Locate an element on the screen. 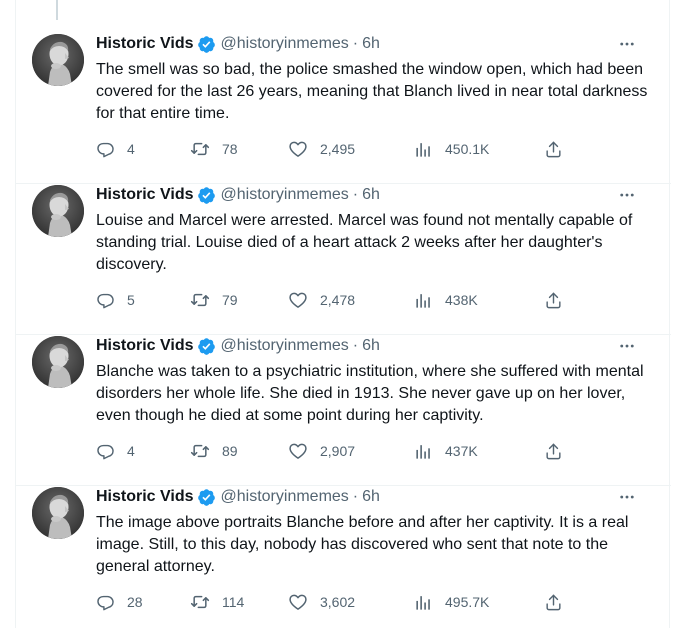  retweet-count: 114 is located at coordinates (233, 602).